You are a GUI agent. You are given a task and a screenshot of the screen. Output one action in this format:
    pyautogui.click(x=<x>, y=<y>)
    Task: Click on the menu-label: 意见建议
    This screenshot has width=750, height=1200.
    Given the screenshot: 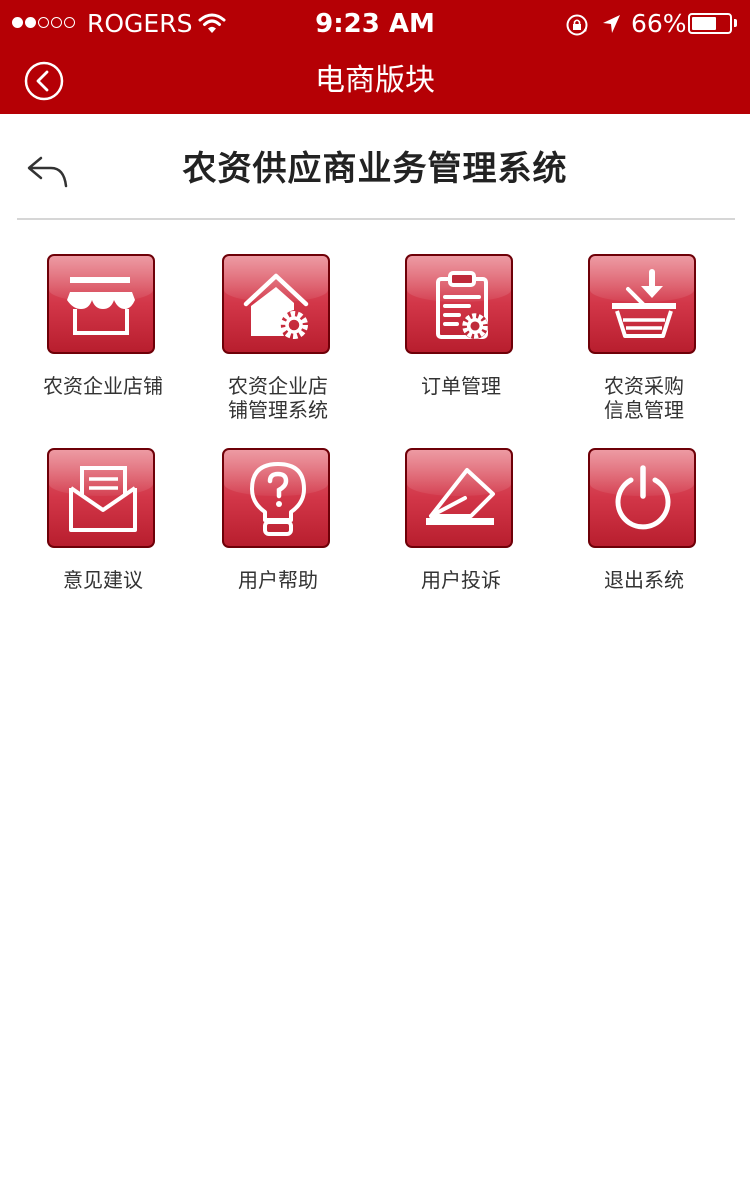 What is the action you would take?
    pyautogui.click(x=103, y=580)
    